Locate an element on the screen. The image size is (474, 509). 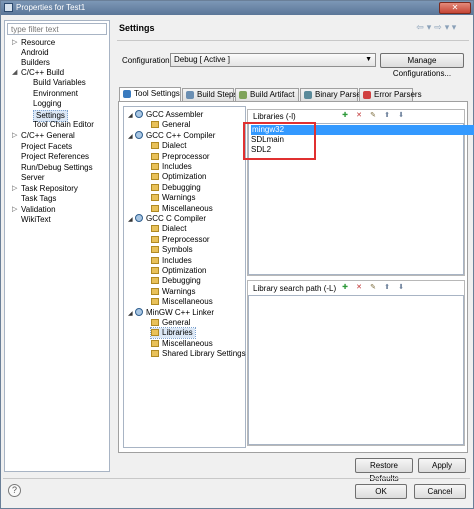
nav-item: Run/Debug Settings is located at coordinates (57, 168).